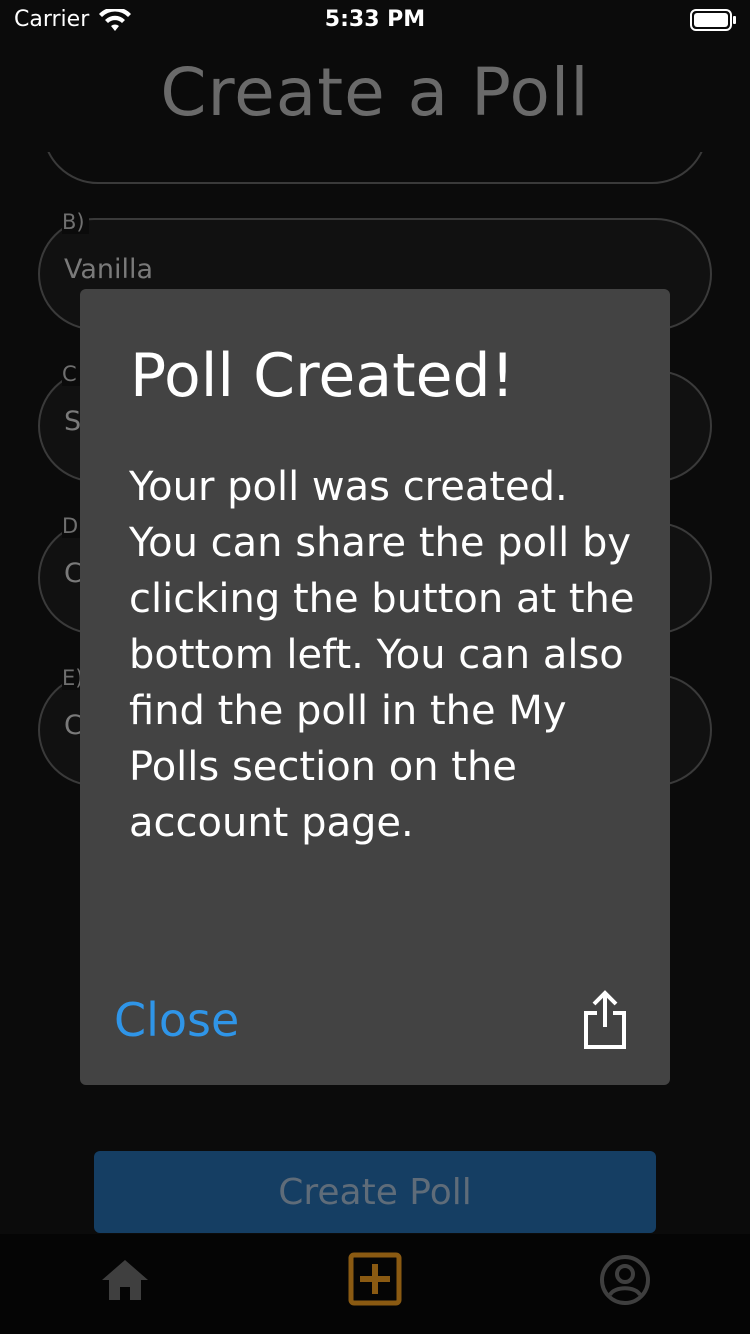 This screenshot has width=750, height=1334. What do you see at coordinates (322, 376) in the screenshot?
I see `dialog-title: Poll Created!` at bounding box center [322, 376].